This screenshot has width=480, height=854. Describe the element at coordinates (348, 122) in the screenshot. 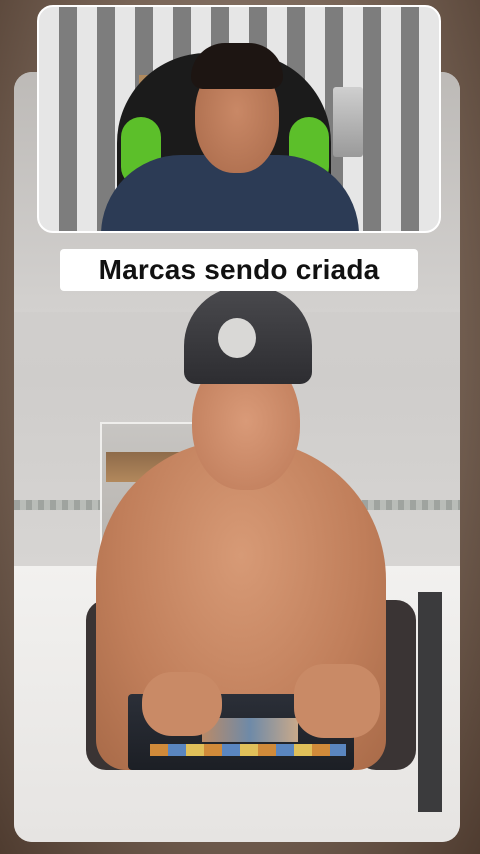

I see `play-button-plaque` at that location.